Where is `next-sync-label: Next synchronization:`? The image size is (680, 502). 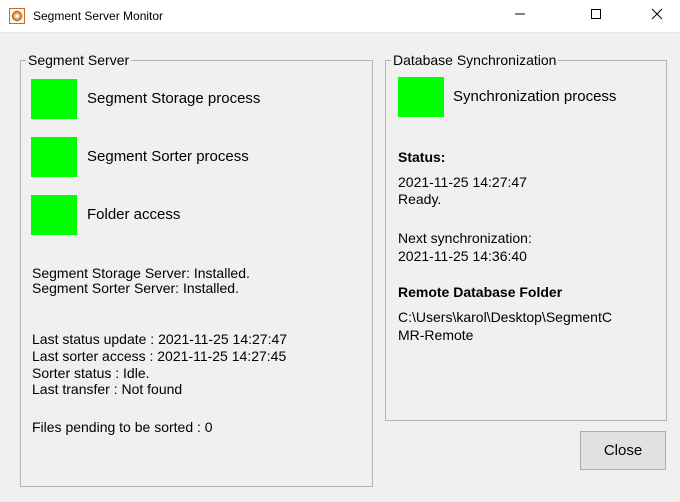 next-sync-label: Next synchronization: is located at coordinates (465, 238).